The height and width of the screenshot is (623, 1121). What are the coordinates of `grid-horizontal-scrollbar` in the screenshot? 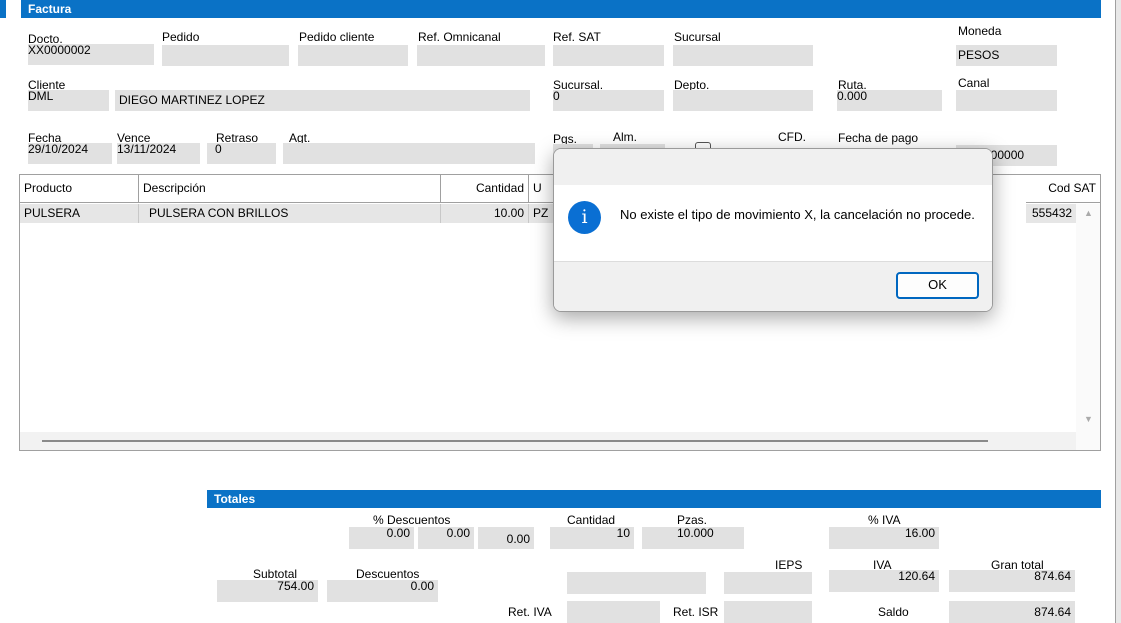 It's located at (548, 441).